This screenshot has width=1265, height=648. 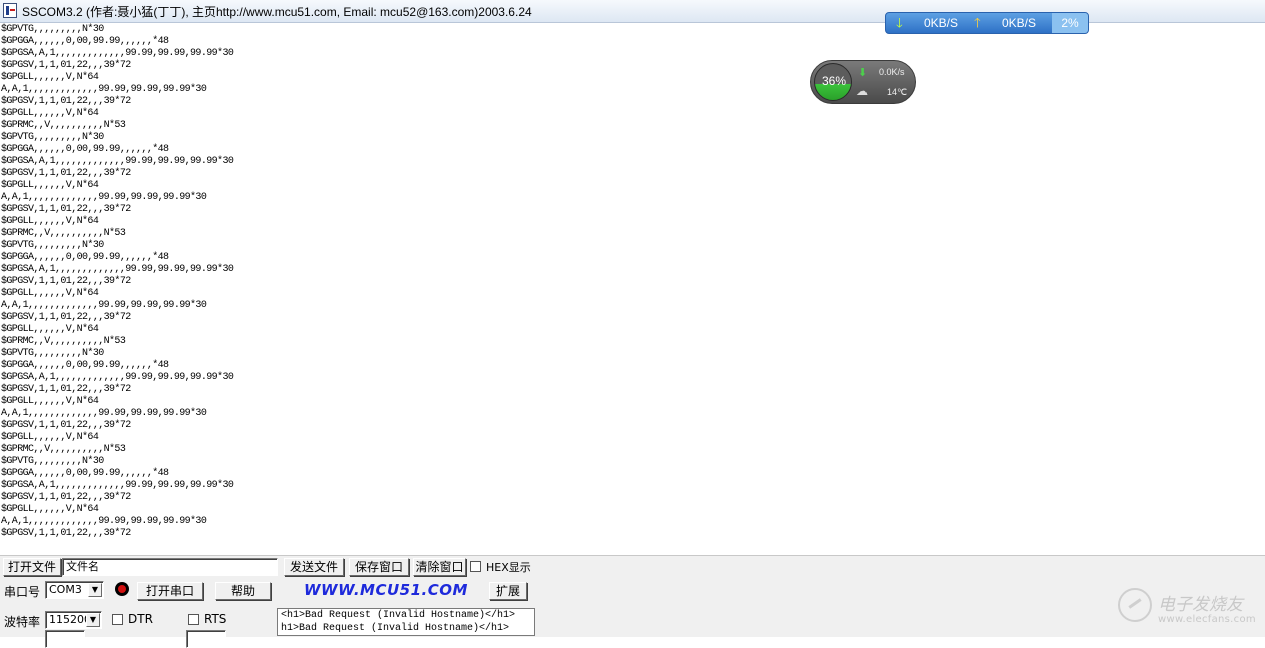 What do you see at coordinates (70, 619) in the screenshot?
I see `baud-selected-value: 115200` at bounding box center [70, 619].